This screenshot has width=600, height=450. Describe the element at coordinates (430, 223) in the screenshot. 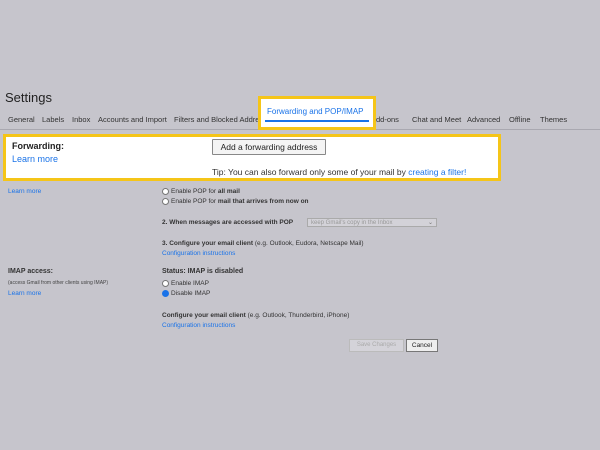

I see `chevron-down-icon: ⌄` at that location.